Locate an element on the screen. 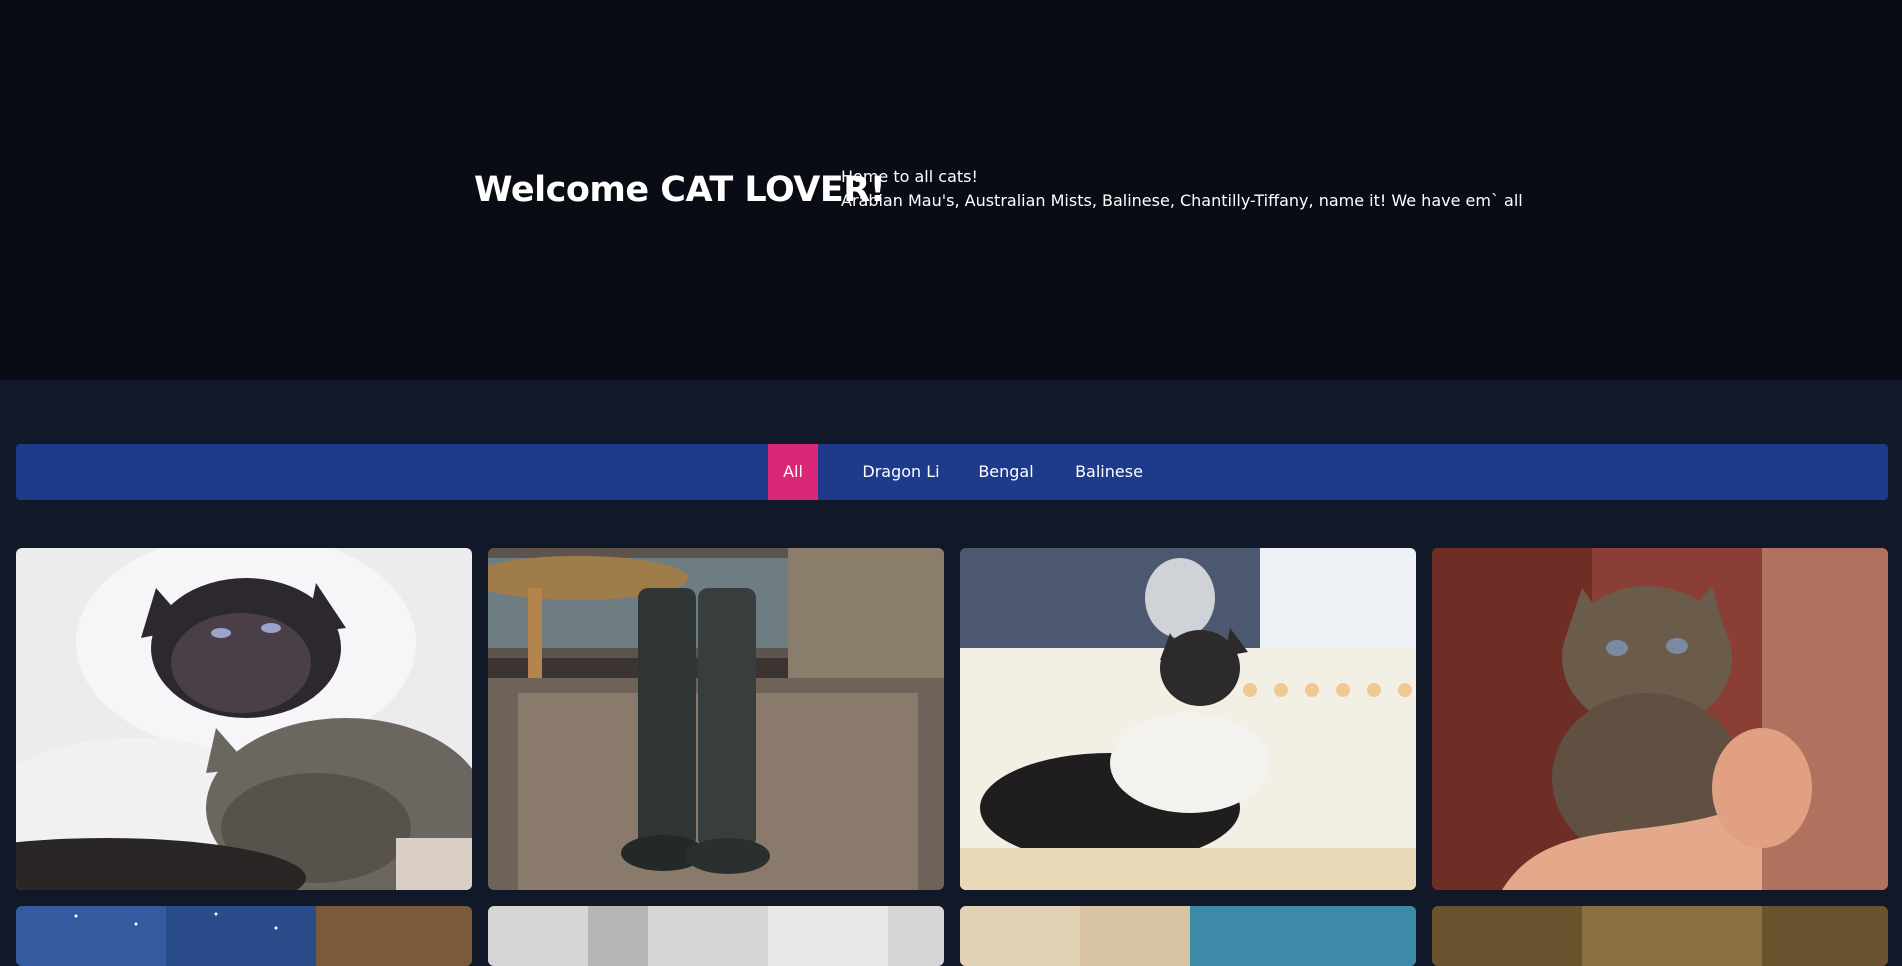 The width and height of the screenshot is (1902, 966). cat-photo-gray is located at coordinates (716, 936).